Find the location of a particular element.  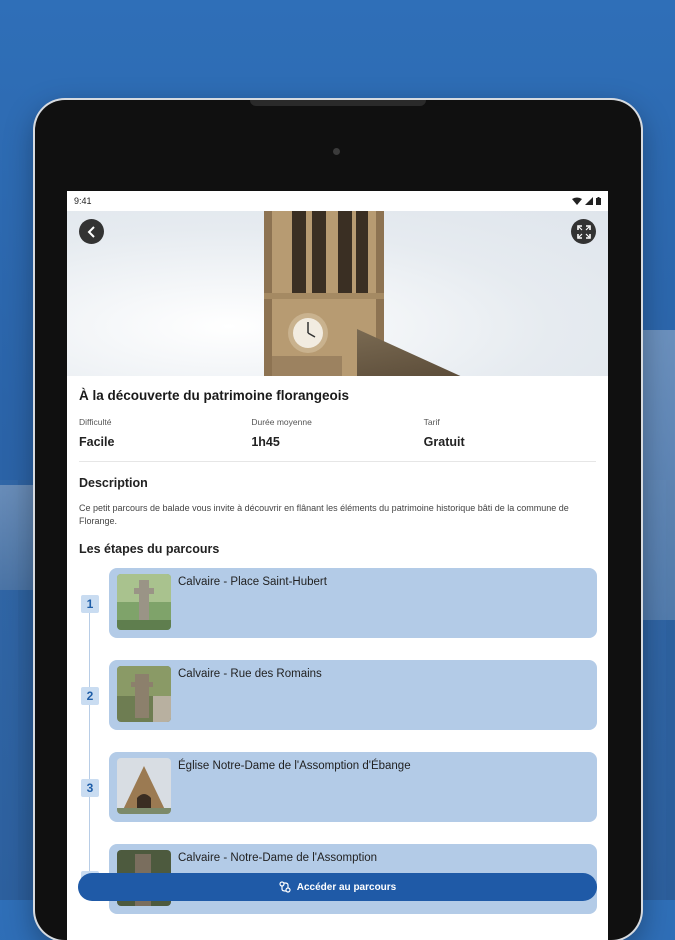

back-button is located at coordinates (91, 231).